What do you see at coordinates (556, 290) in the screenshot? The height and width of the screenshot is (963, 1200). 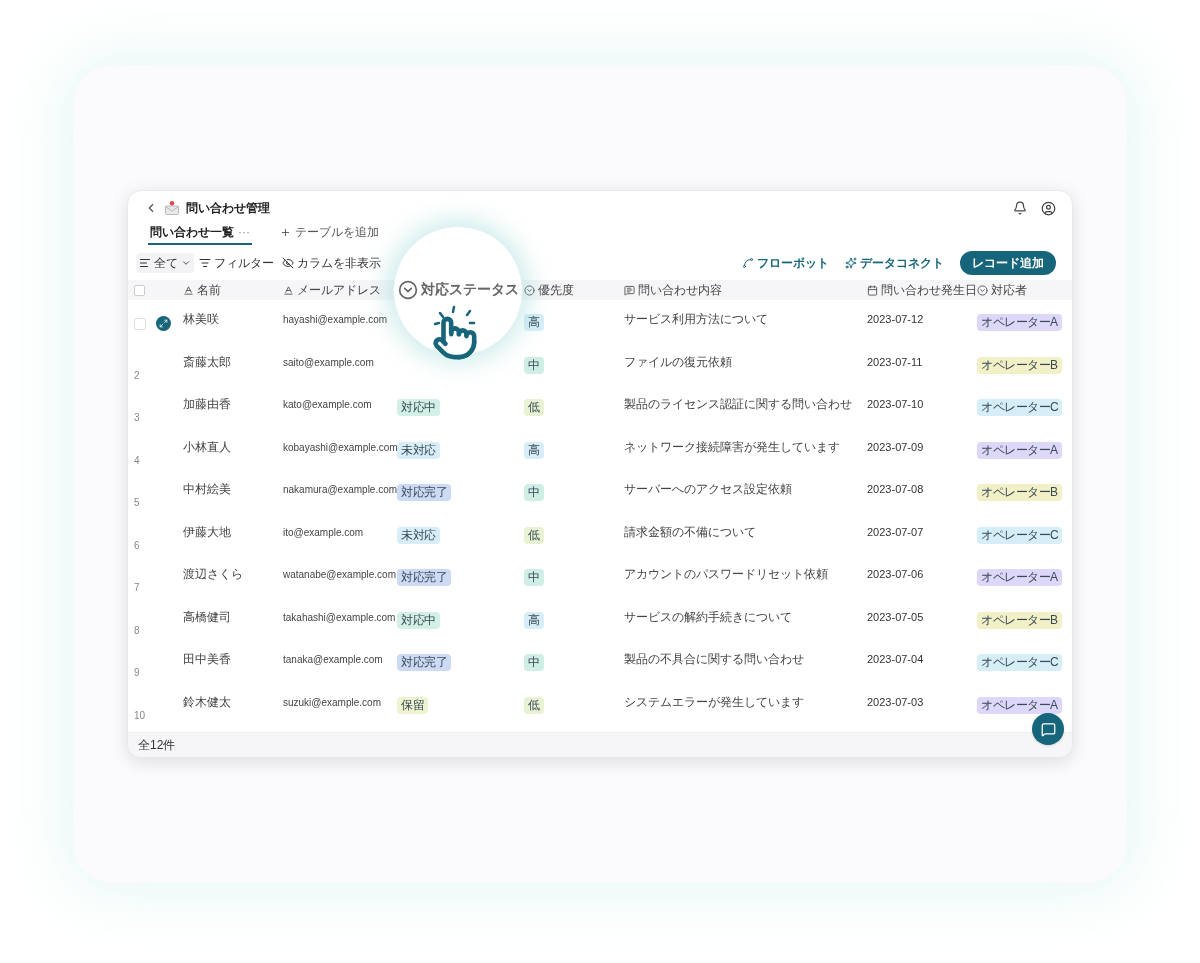 I see `column-header: 優先度` at bounding box center [556, 290].